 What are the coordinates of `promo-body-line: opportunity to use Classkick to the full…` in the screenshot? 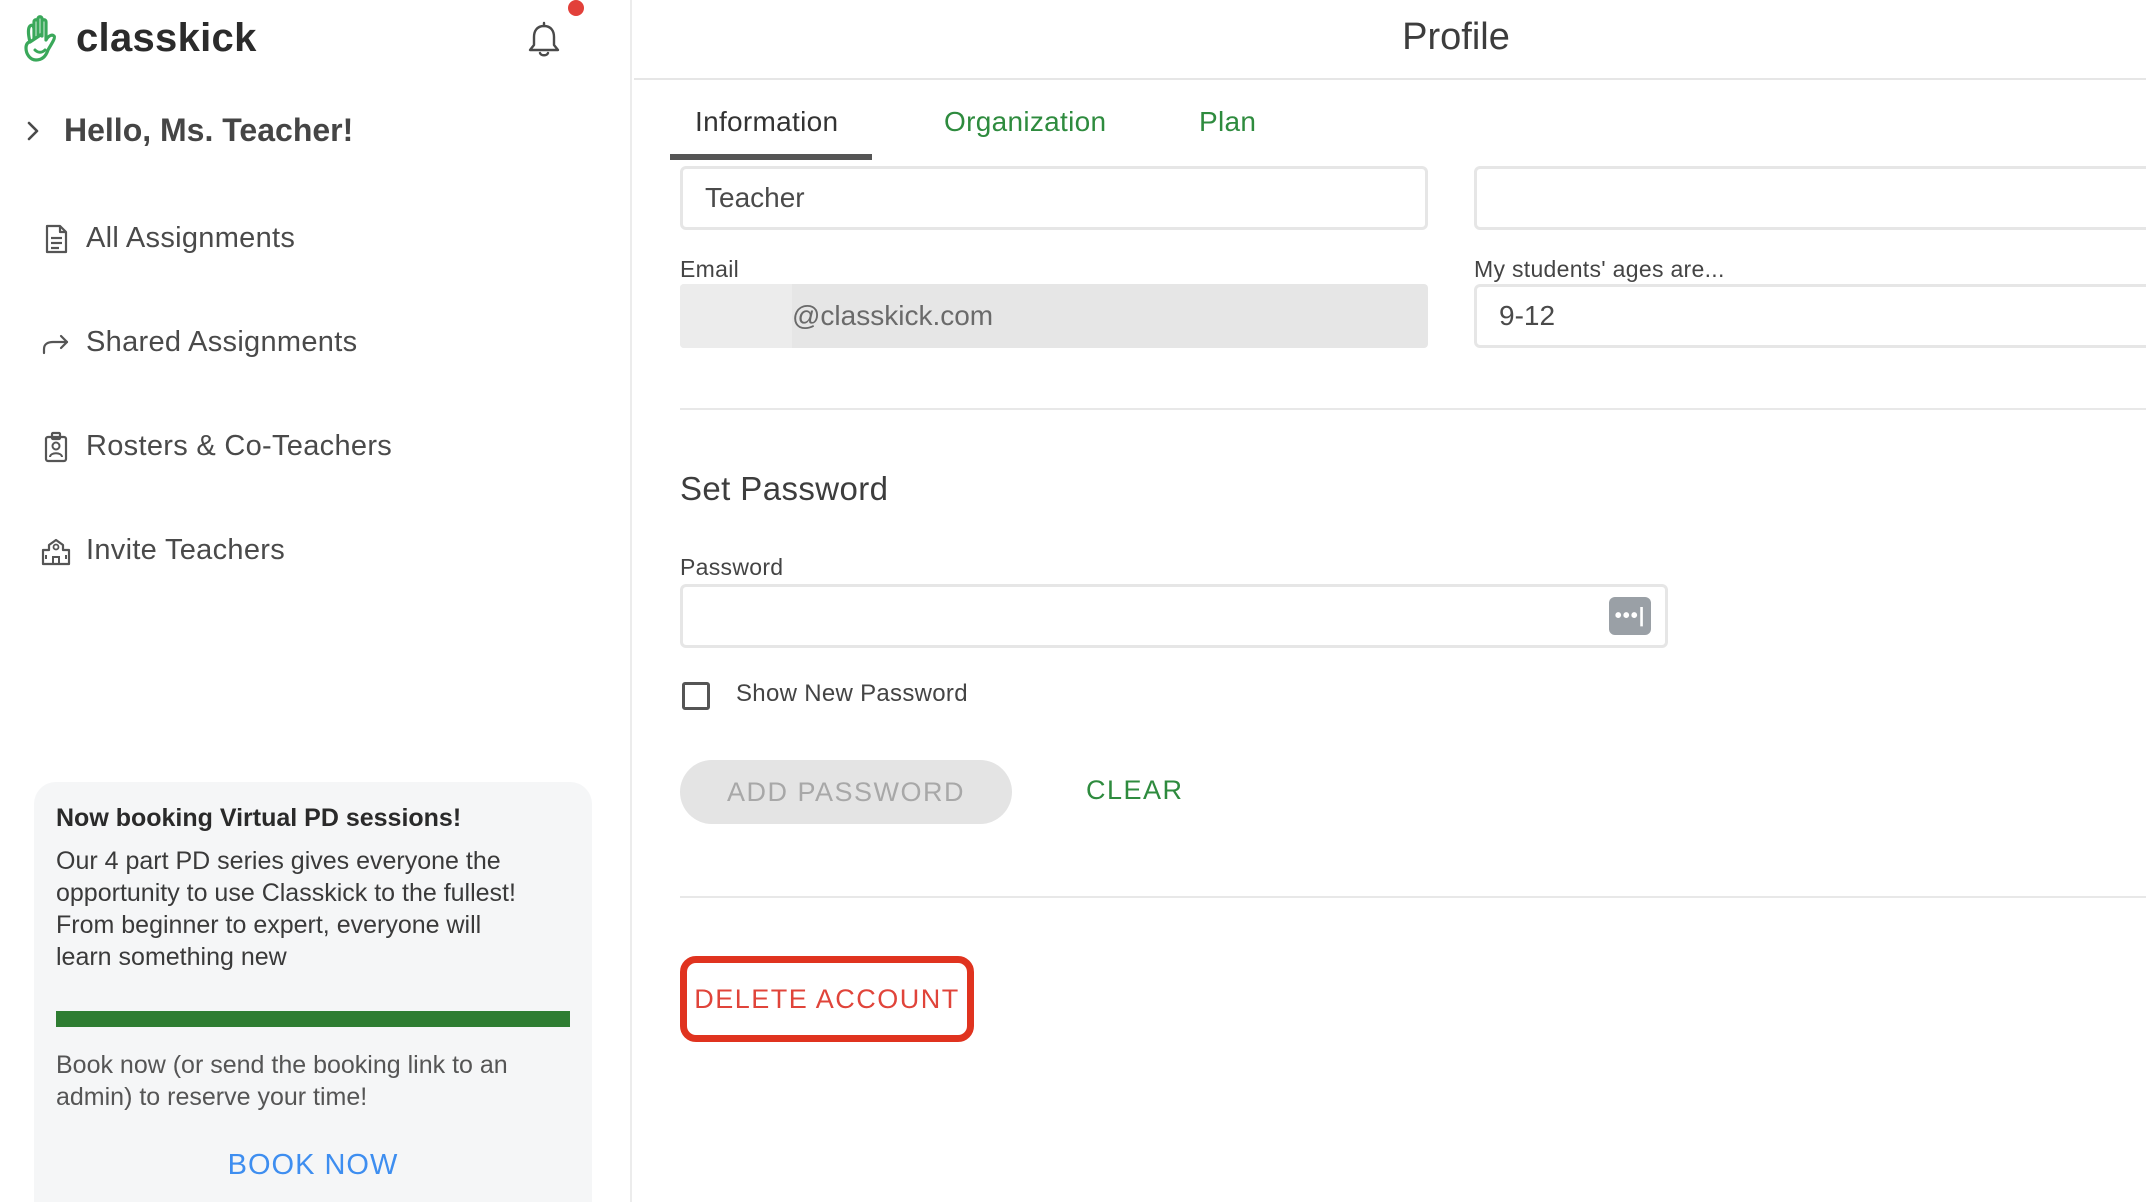 It's located at (286, 893).